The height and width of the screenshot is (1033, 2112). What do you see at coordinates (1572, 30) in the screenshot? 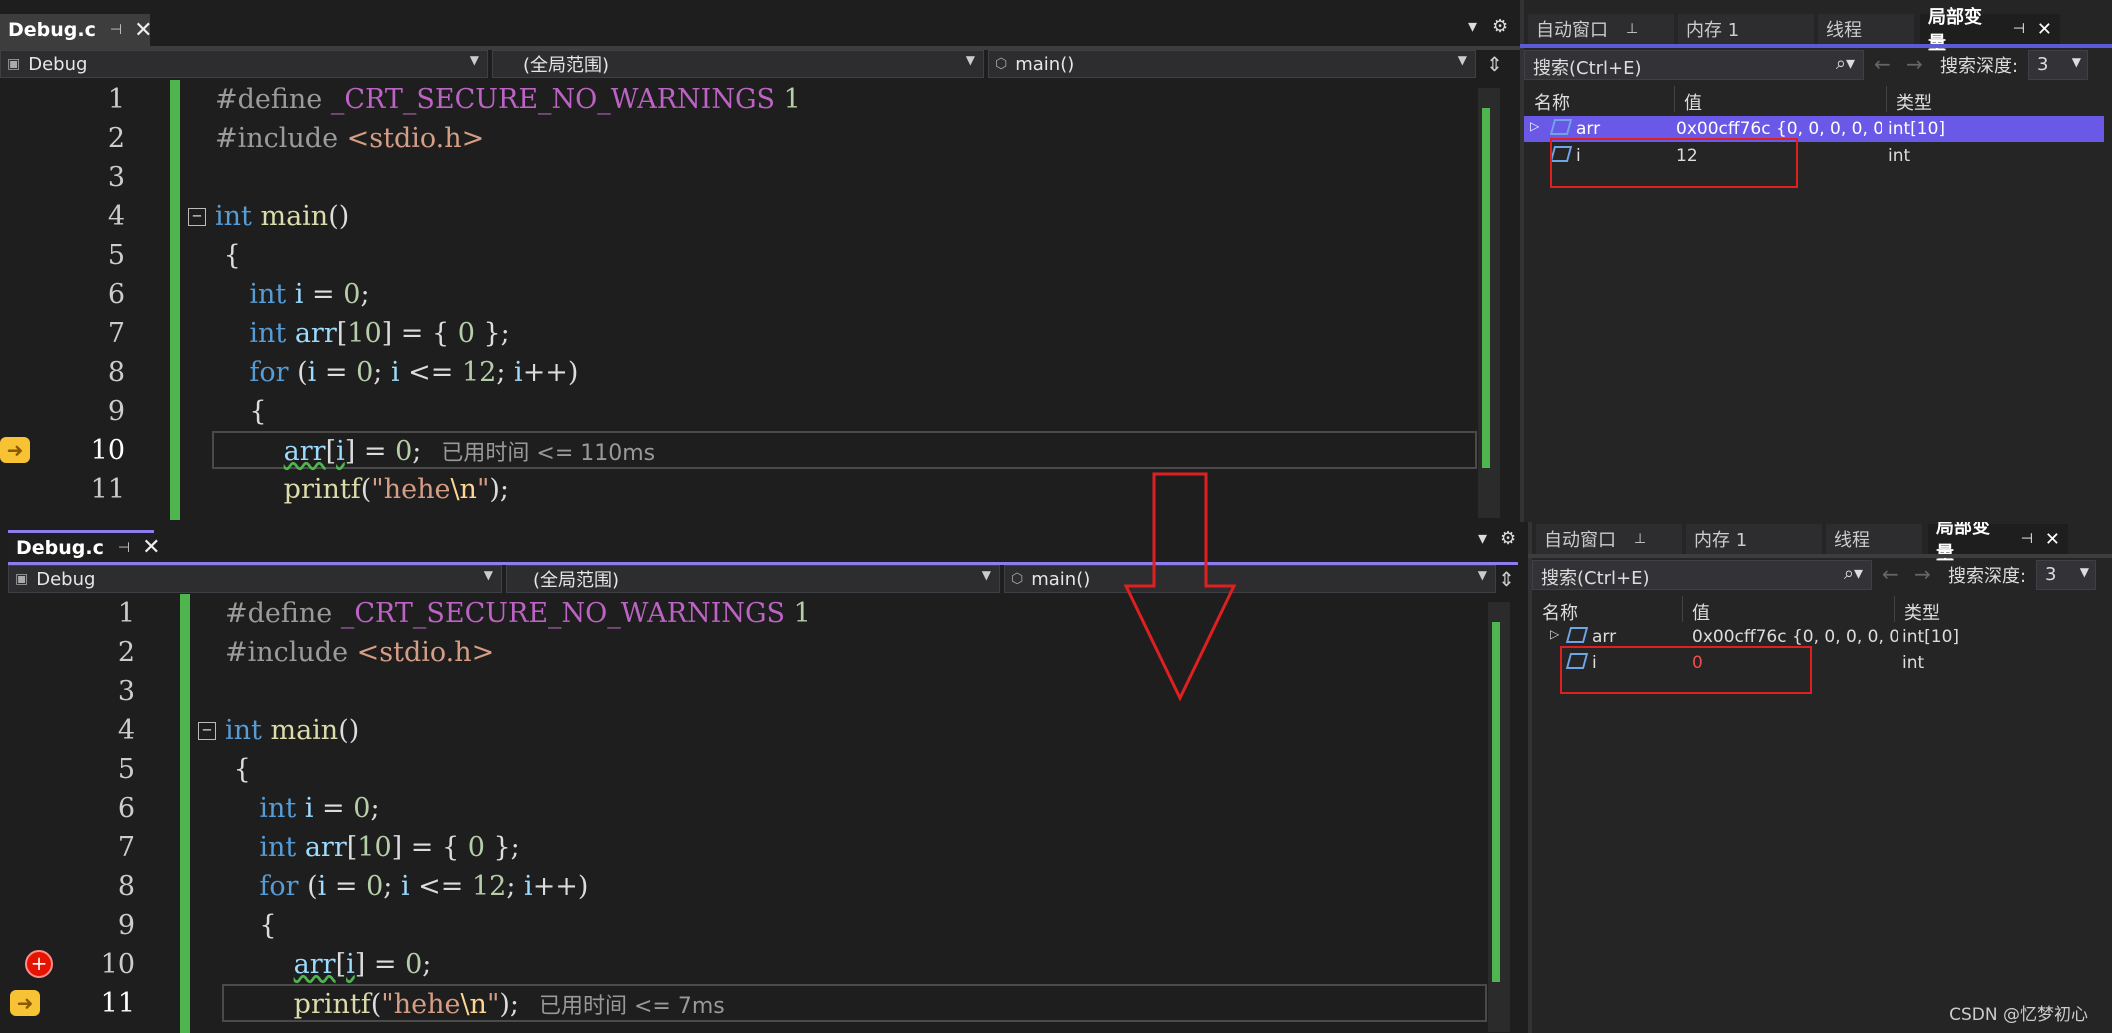
I see `tab-label: 自动窗口` at bounding box center [1572, 30].